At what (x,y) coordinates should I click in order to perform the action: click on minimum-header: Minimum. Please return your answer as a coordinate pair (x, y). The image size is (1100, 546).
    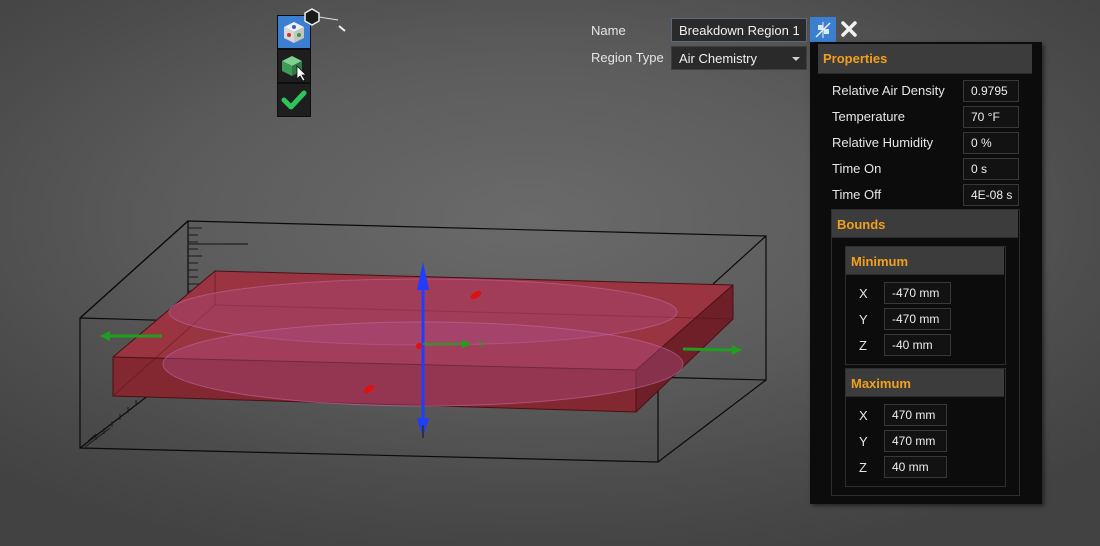
    Looking at the image, I should click on (925, 261).